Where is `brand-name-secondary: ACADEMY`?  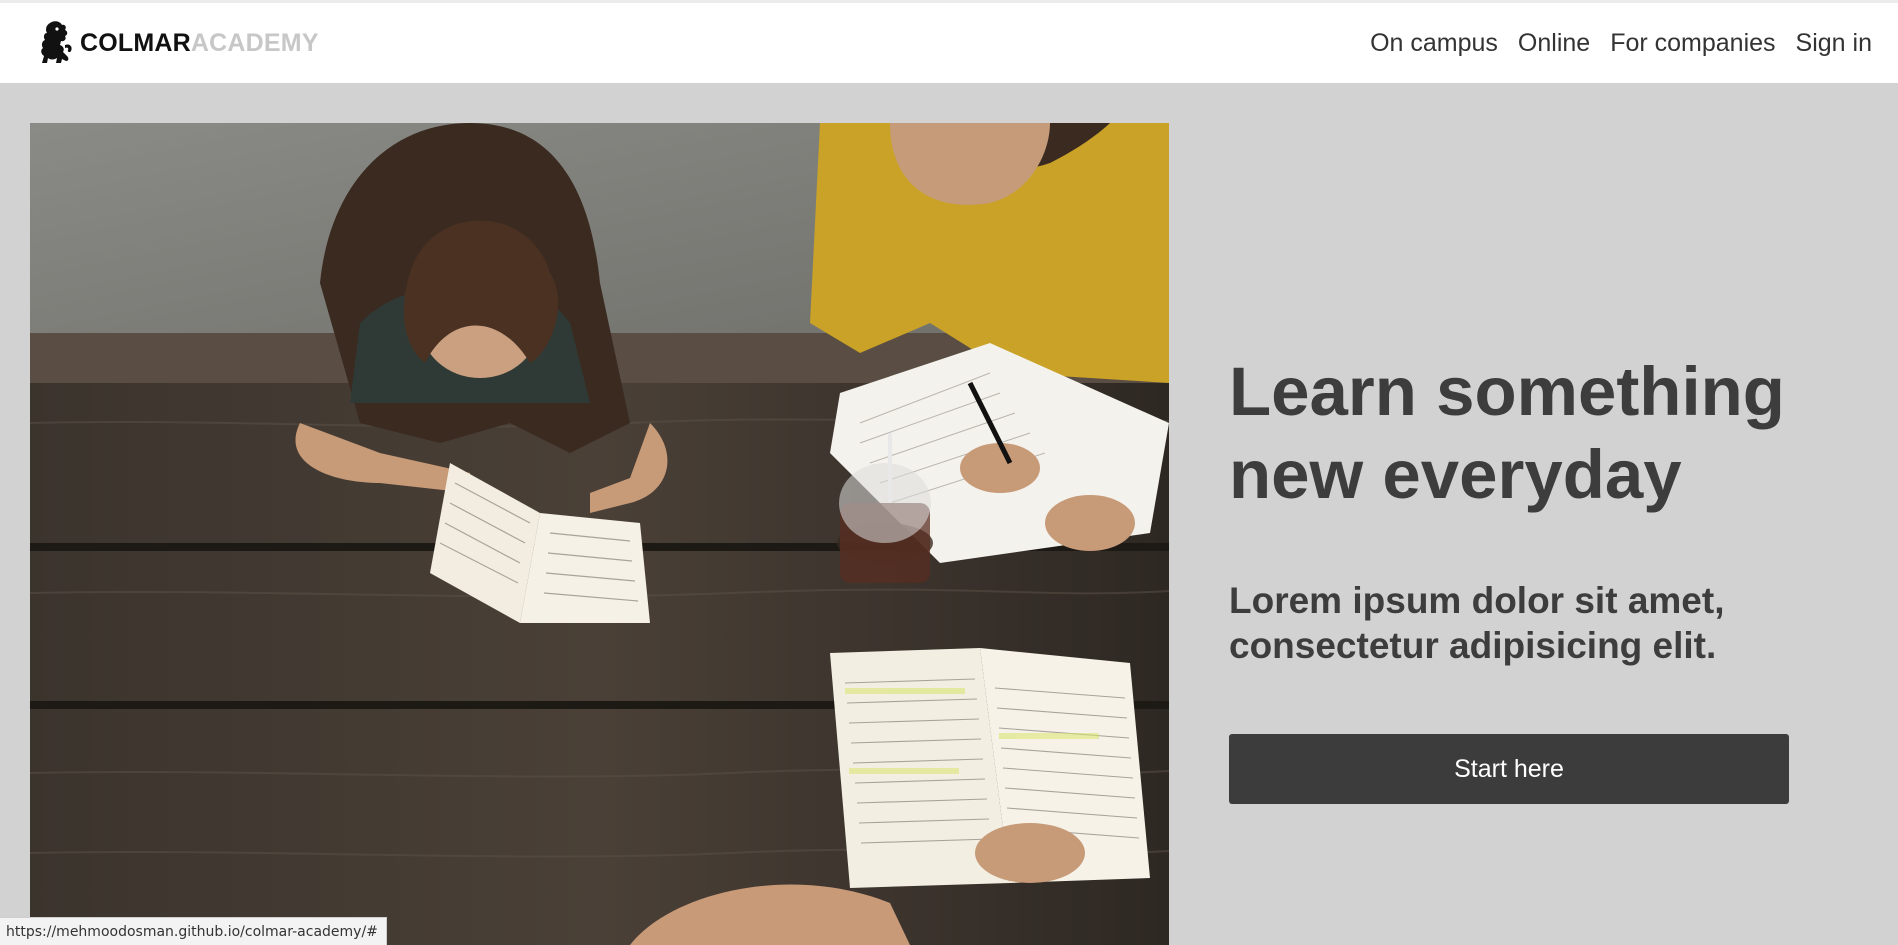 brand-name-secondary: ACADEMY is located at coordinates (254, 42).